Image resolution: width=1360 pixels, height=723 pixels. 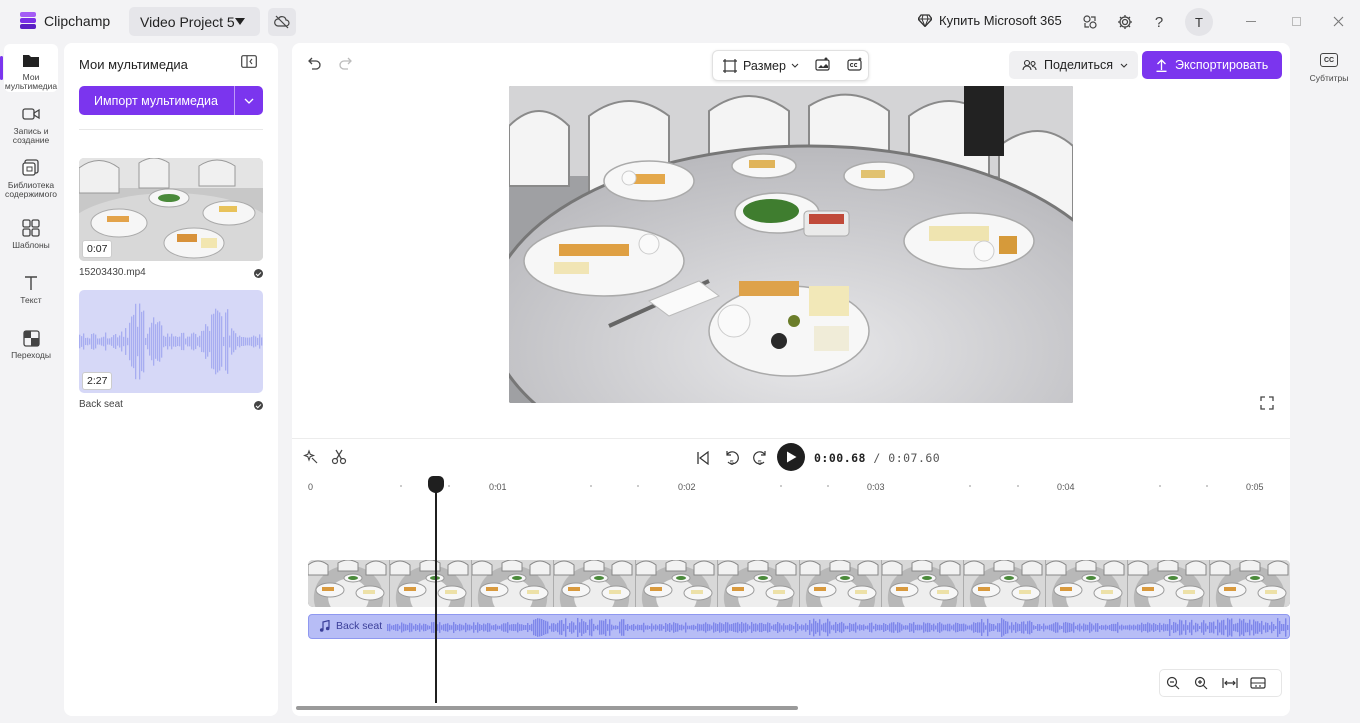 What do you see at coordinates (1073, 65) in the screenshot?
I see `share-button: Поделиться` at bounding box center [1073, 65].